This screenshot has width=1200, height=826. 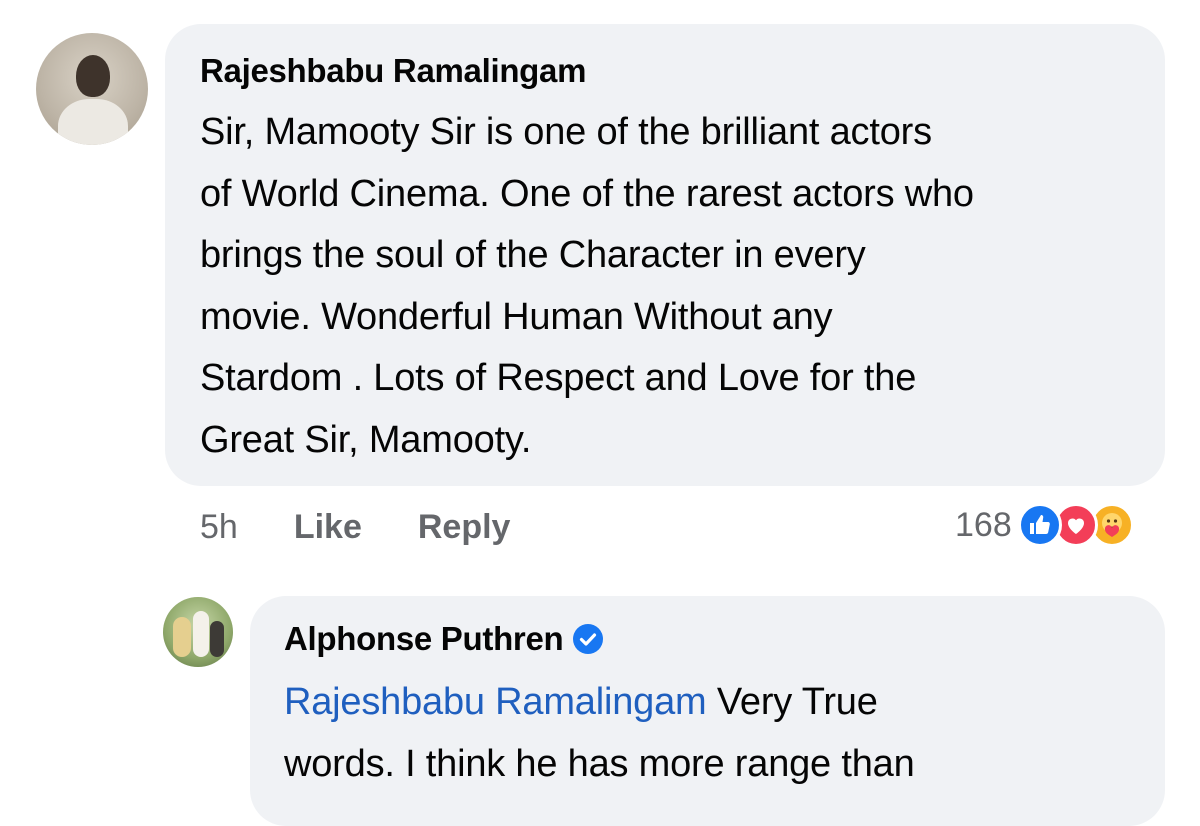 What do you see at coordinates (983, 524) in the screenshot?
I see `reaction-count: 168` at bounding box center [983, 524].